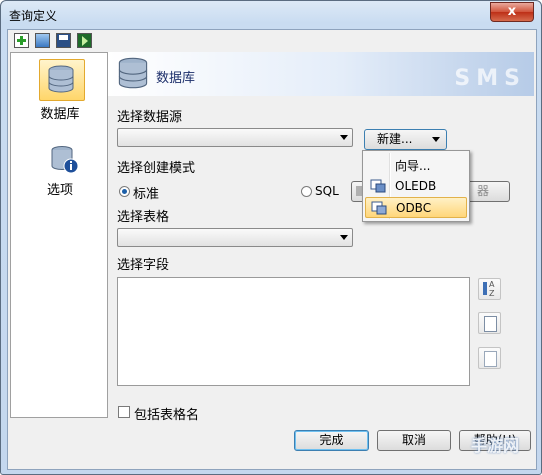 The height and width of the screenshot is (475, 542). Describe the element at coordinates (489, 289) in the screenshot. I see `sort-button: AZ` at that location.